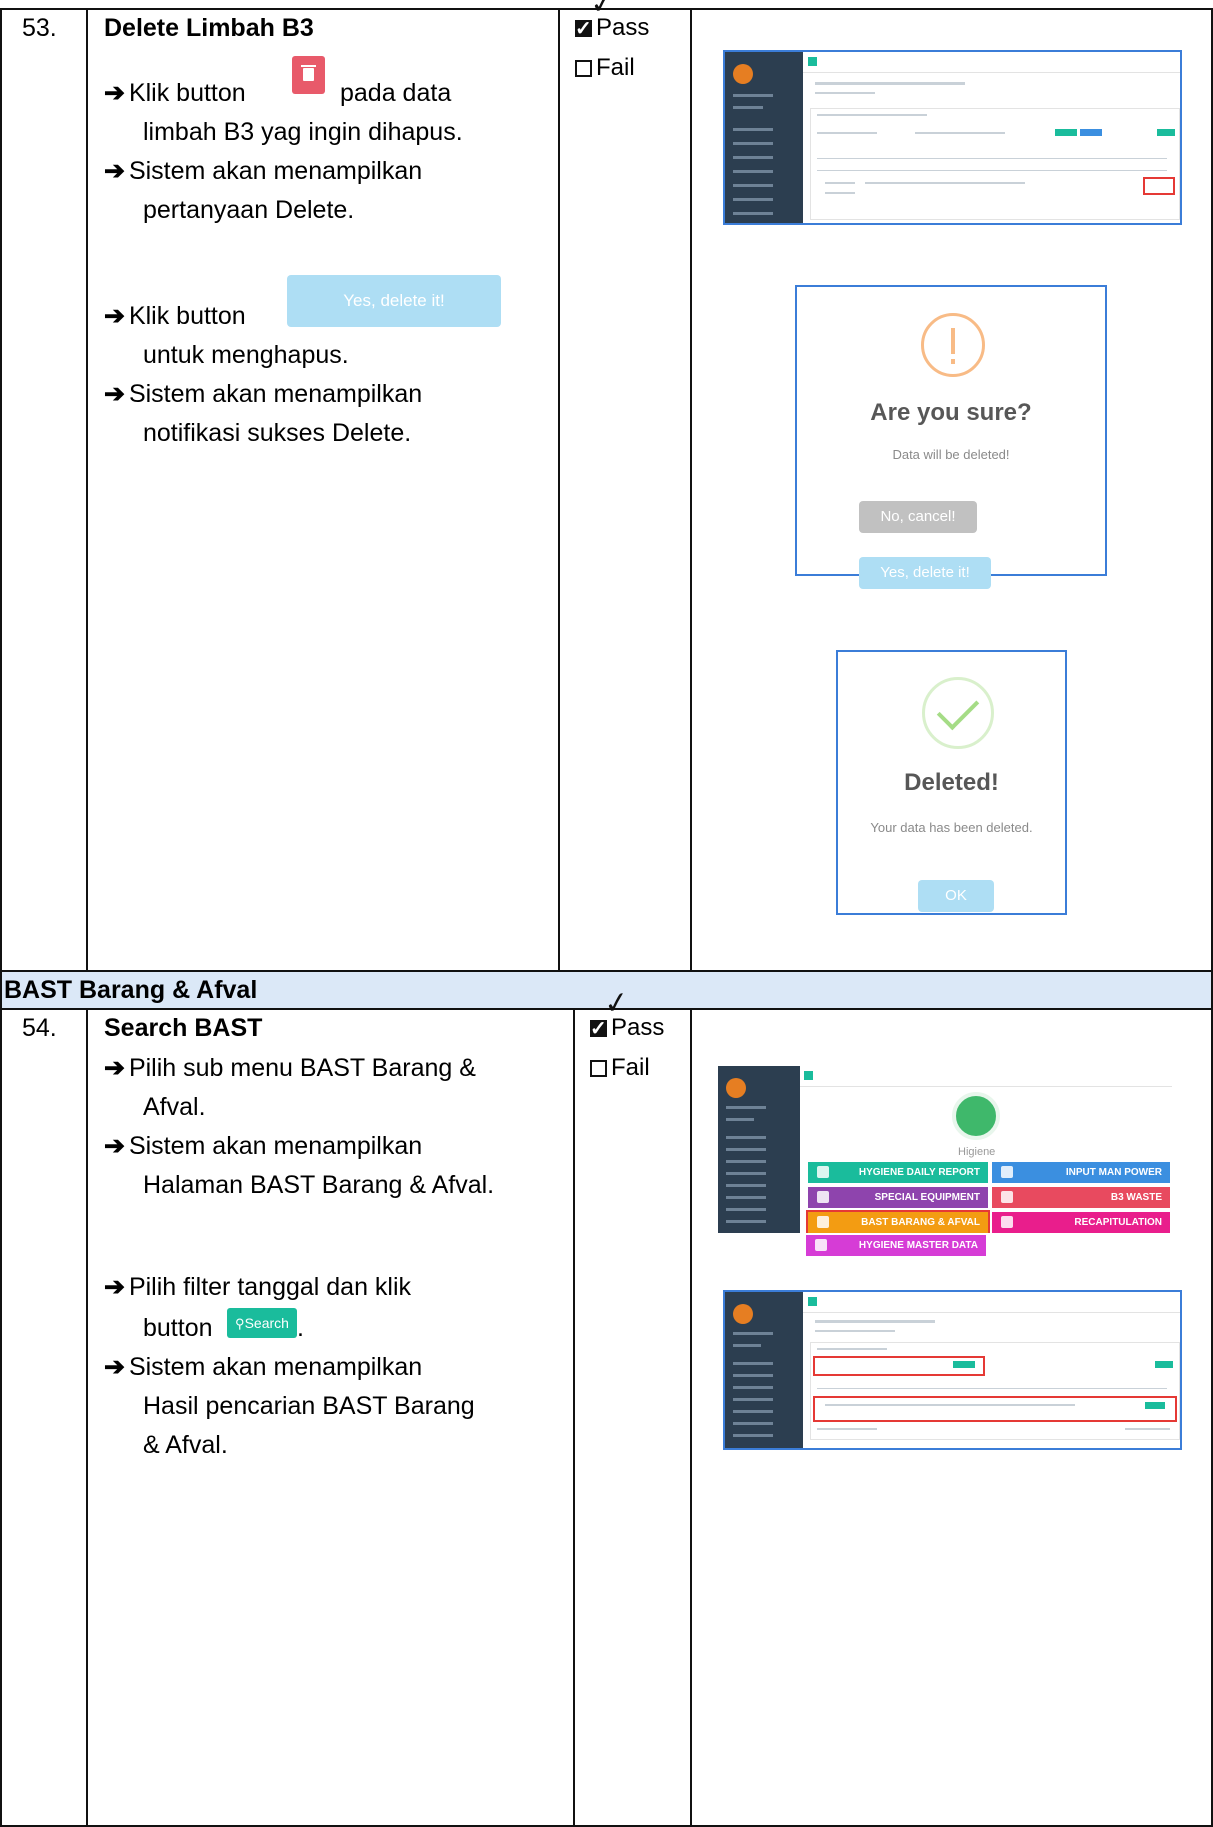 This screenshot has width=1213, height=1827. I want to click on step-line: ➔ Pilih sub menu BAST Barang &, so click(290, 1068).